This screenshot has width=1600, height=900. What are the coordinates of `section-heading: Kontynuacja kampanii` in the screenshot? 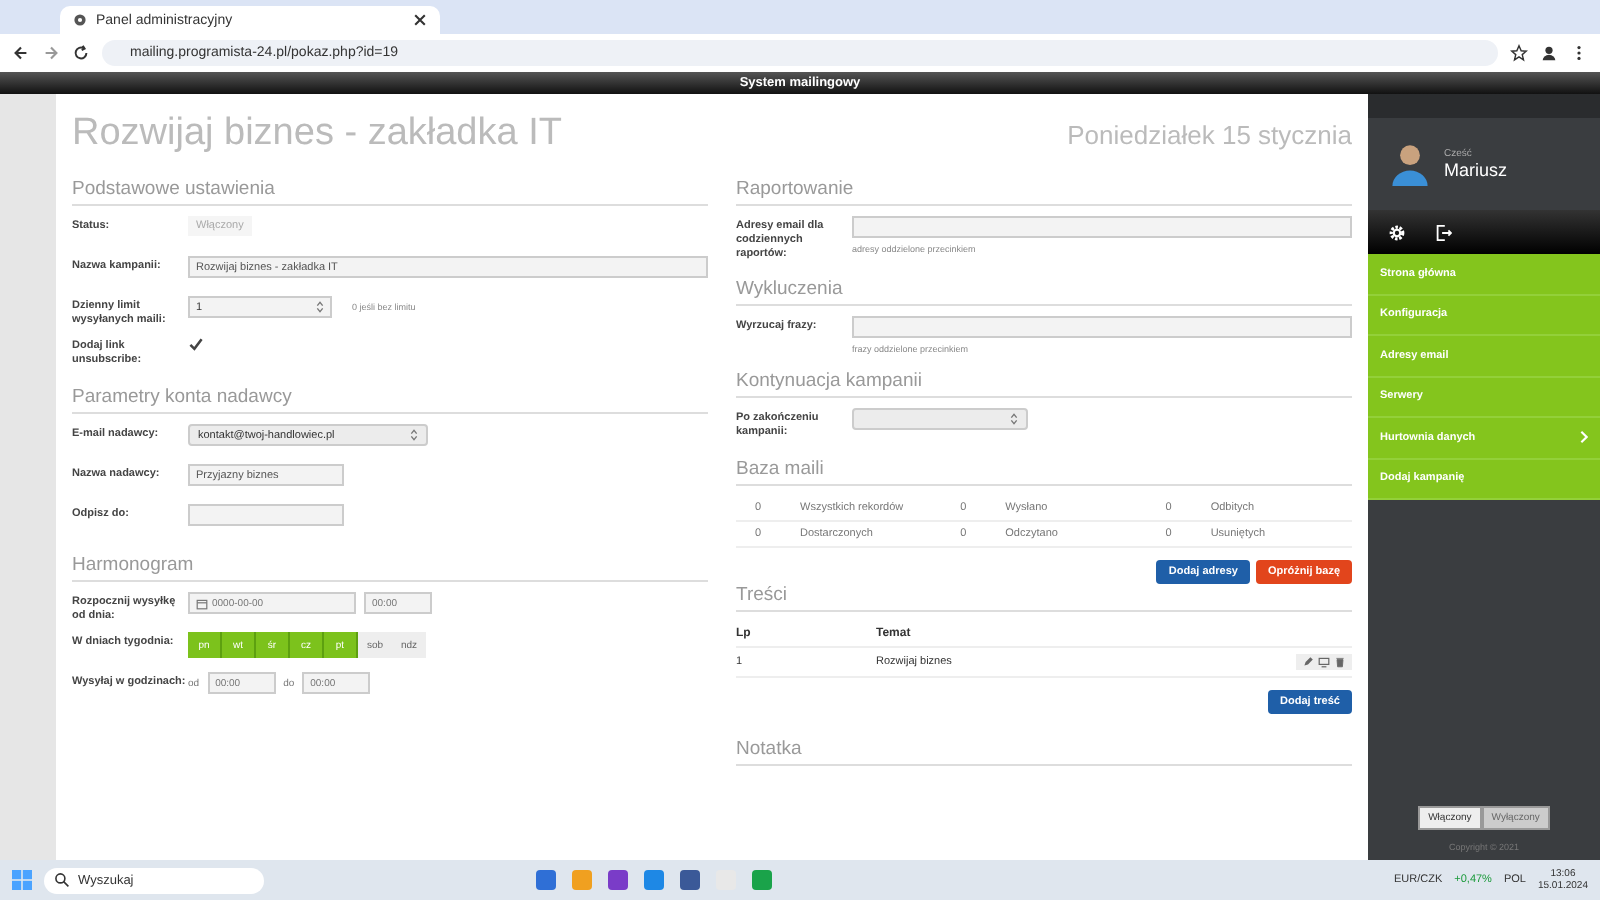 It's located at (1044, 384).